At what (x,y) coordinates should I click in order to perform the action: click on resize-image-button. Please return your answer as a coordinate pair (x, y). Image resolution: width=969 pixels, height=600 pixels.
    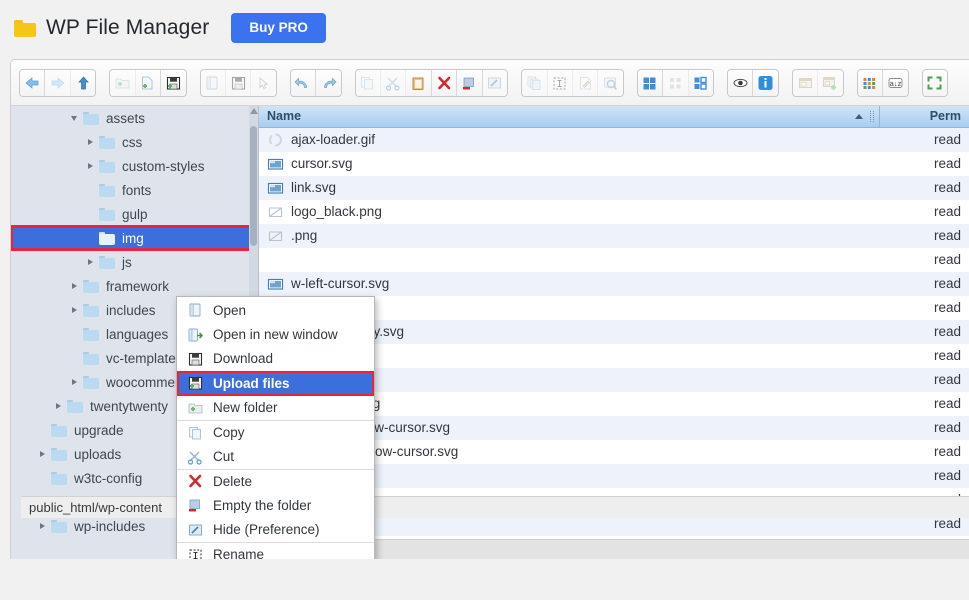
    Looking at the image, I should click on (610, 82).